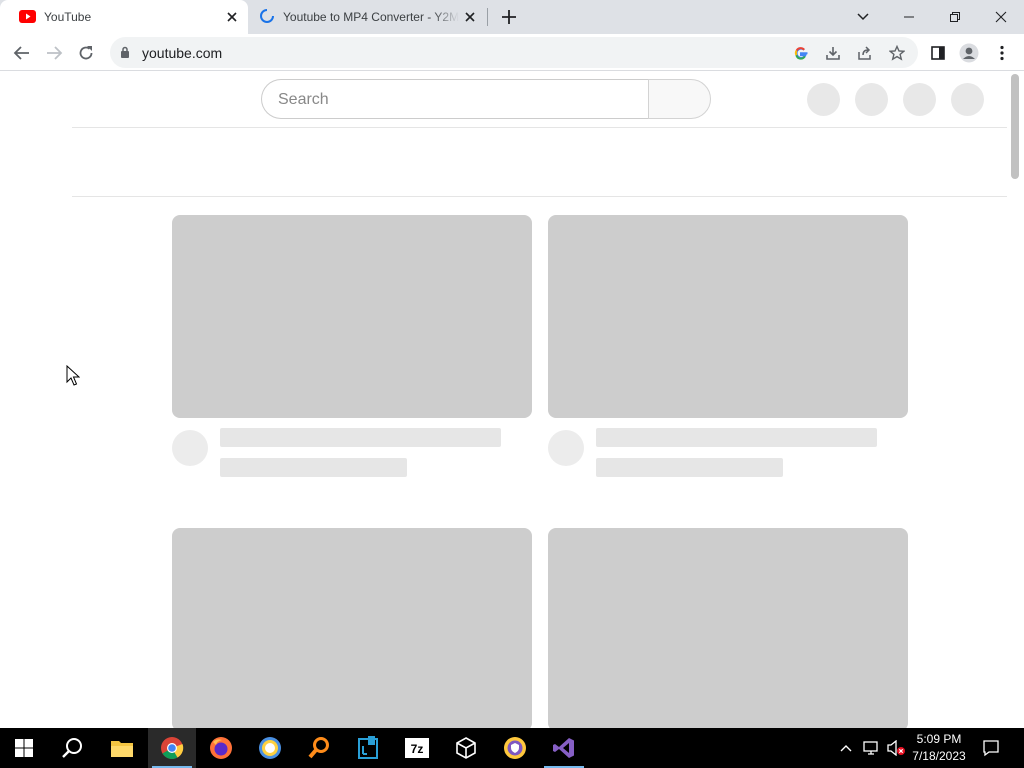 The height and width of the screenshot is (768, 1024). I want to click on chrome-button, so click(172, 748).